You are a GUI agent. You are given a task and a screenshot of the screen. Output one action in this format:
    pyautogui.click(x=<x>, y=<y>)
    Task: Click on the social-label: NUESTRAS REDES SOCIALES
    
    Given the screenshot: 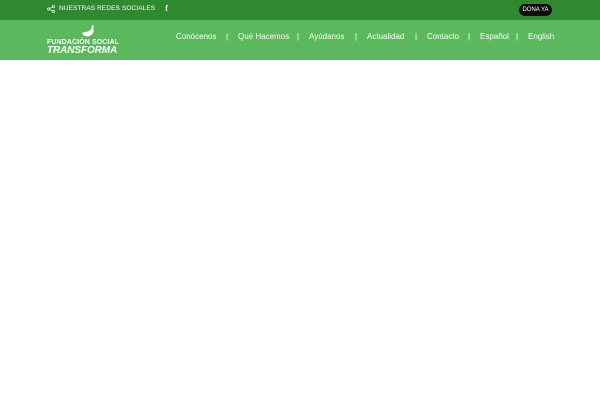 What is the action you would take?
    pyautogui.click(x=107, y=8)
    